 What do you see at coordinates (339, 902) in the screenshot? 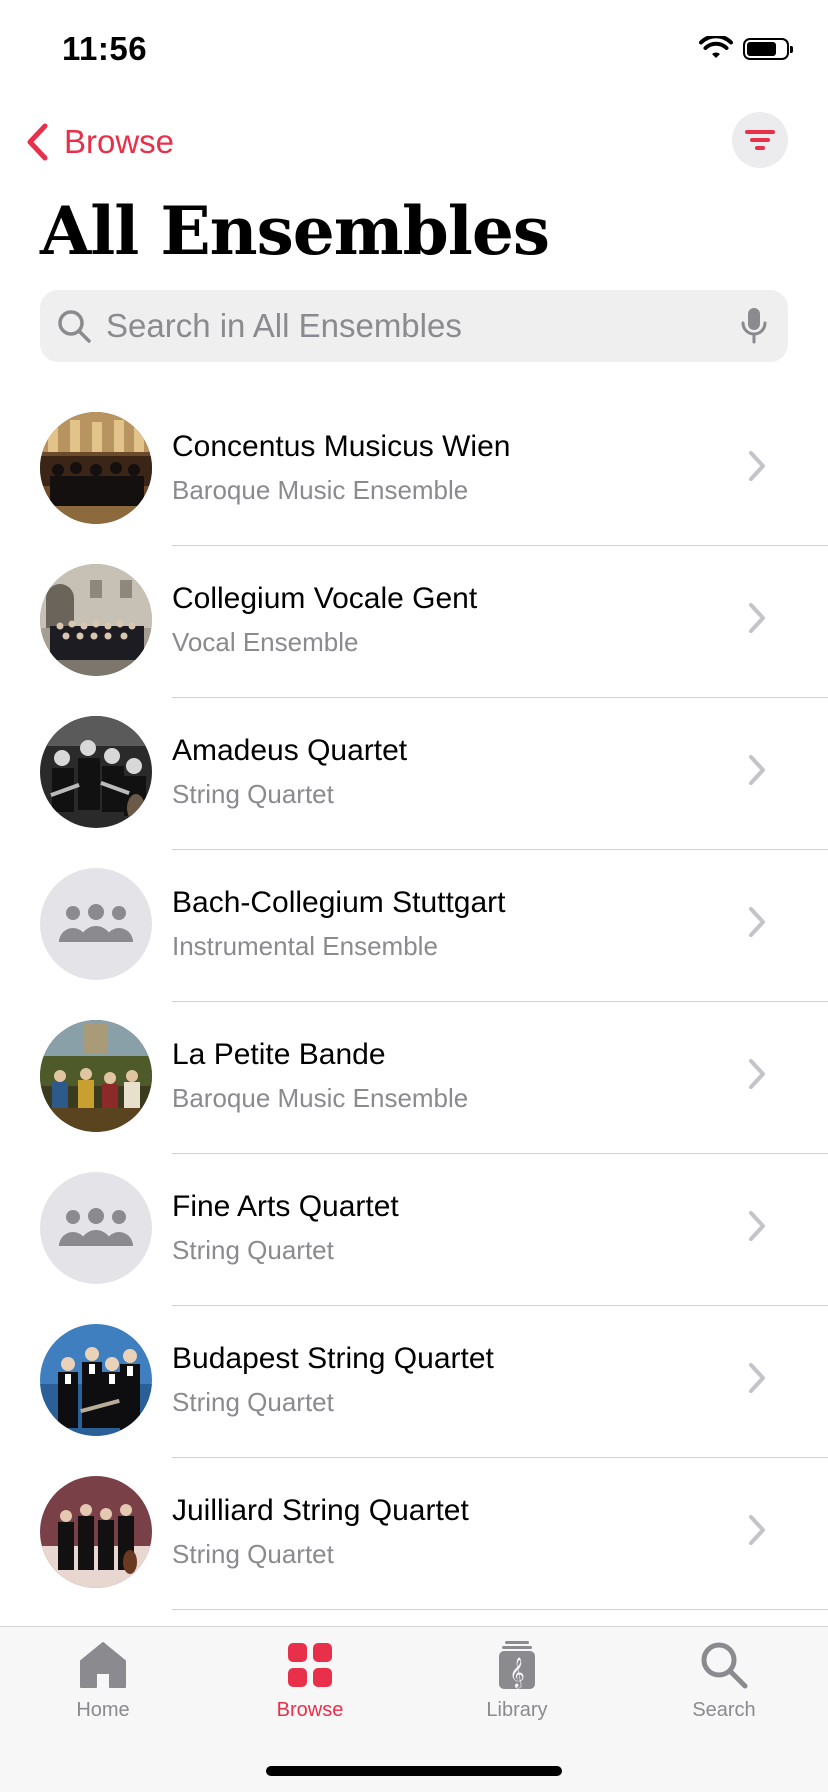
I see `ensemble-name: Bach-Collegium Stuttgart` at bounding box center [339, 902].